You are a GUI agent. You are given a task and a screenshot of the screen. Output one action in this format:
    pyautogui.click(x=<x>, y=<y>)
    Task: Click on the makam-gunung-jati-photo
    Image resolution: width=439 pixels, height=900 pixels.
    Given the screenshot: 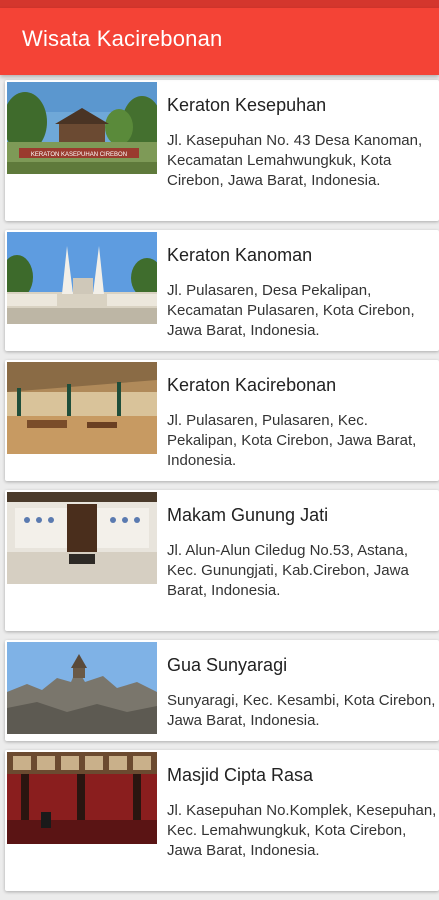 What is the action you would take?
    pyautogui.click(x=82, y=538)
    